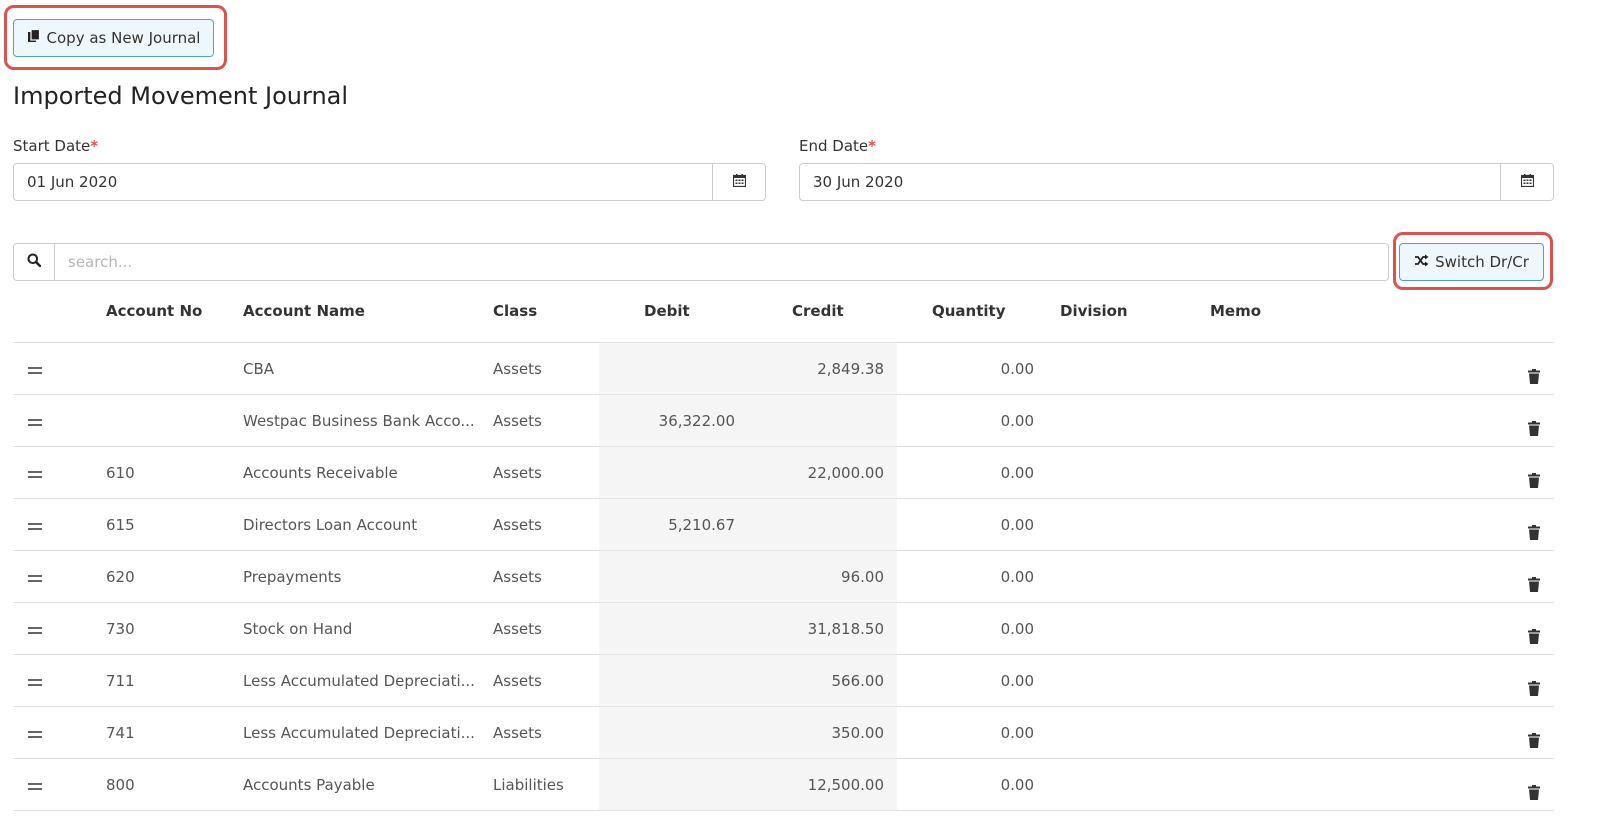 The image size is (1617, 826). I want to click on search-input, so click(721, 262).